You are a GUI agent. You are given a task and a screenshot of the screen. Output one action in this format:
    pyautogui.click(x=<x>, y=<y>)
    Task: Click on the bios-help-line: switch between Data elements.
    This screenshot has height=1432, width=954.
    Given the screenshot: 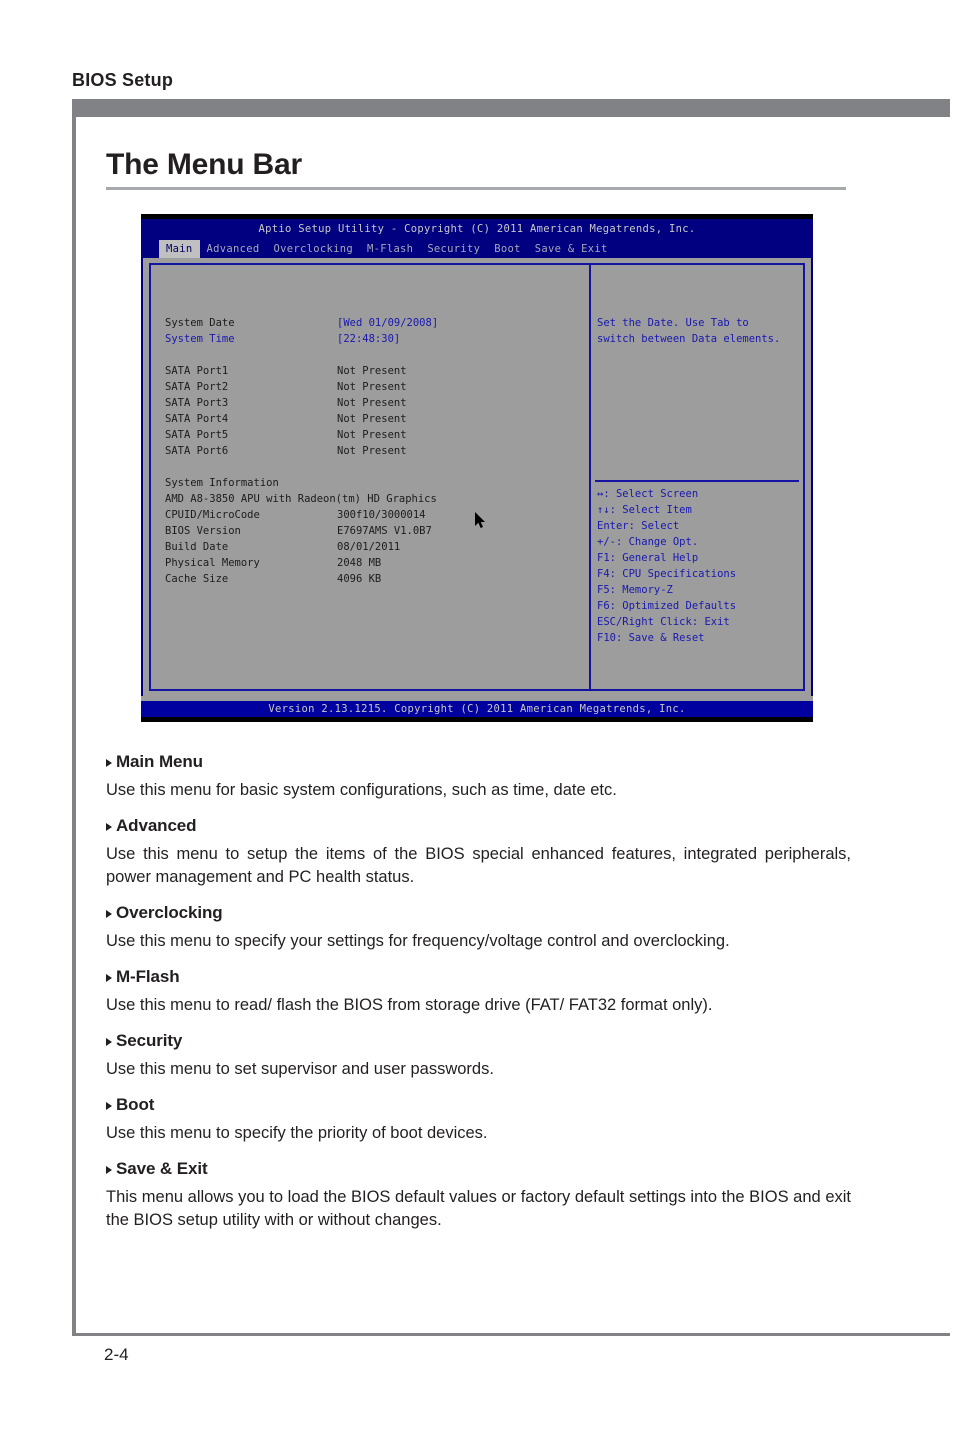 What is the action you would take?
    pyautogui.click(x=689, y=339)
    